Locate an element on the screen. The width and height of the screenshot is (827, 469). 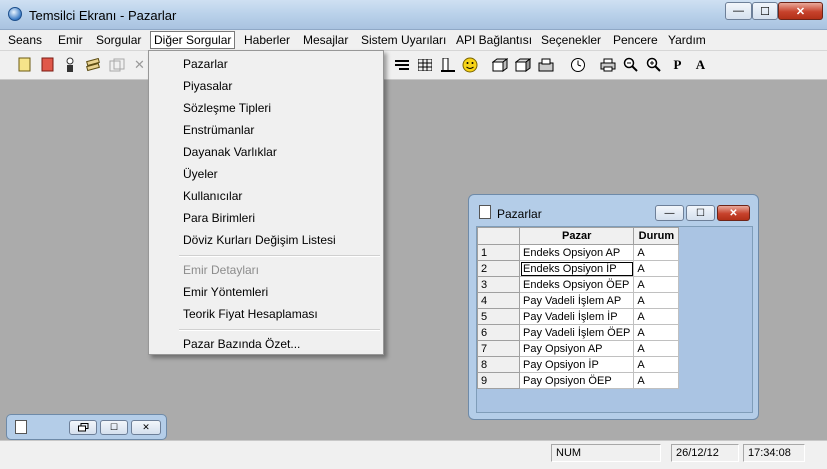
maximize-button: ☐ is located at coordinates (765, 11).